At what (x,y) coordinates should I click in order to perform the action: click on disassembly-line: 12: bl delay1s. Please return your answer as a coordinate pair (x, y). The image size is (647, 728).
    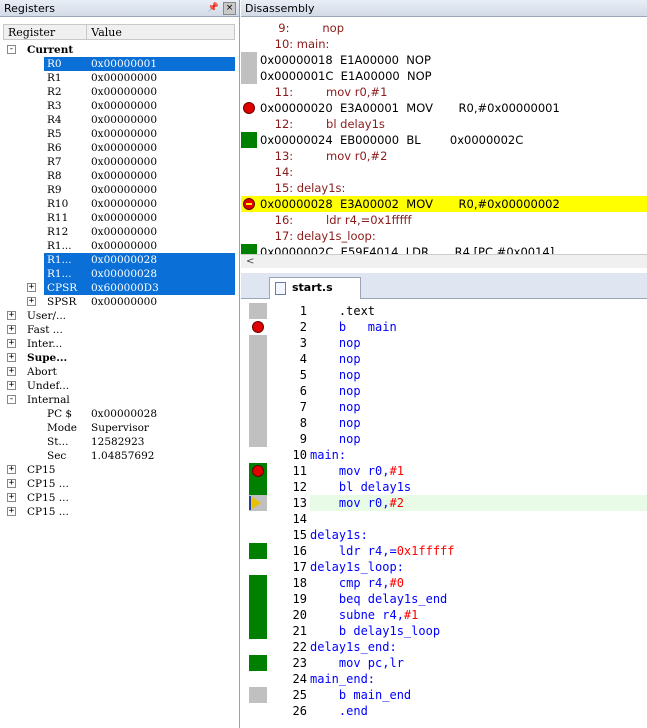
    Looking at the image, I should click on (444, 124).